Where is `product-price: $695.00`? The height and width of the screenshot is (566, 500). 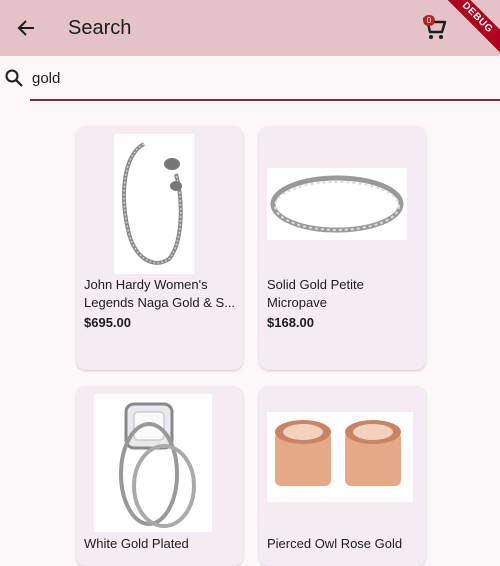 product-price: $695.00 is located at coordinates (107, 322).